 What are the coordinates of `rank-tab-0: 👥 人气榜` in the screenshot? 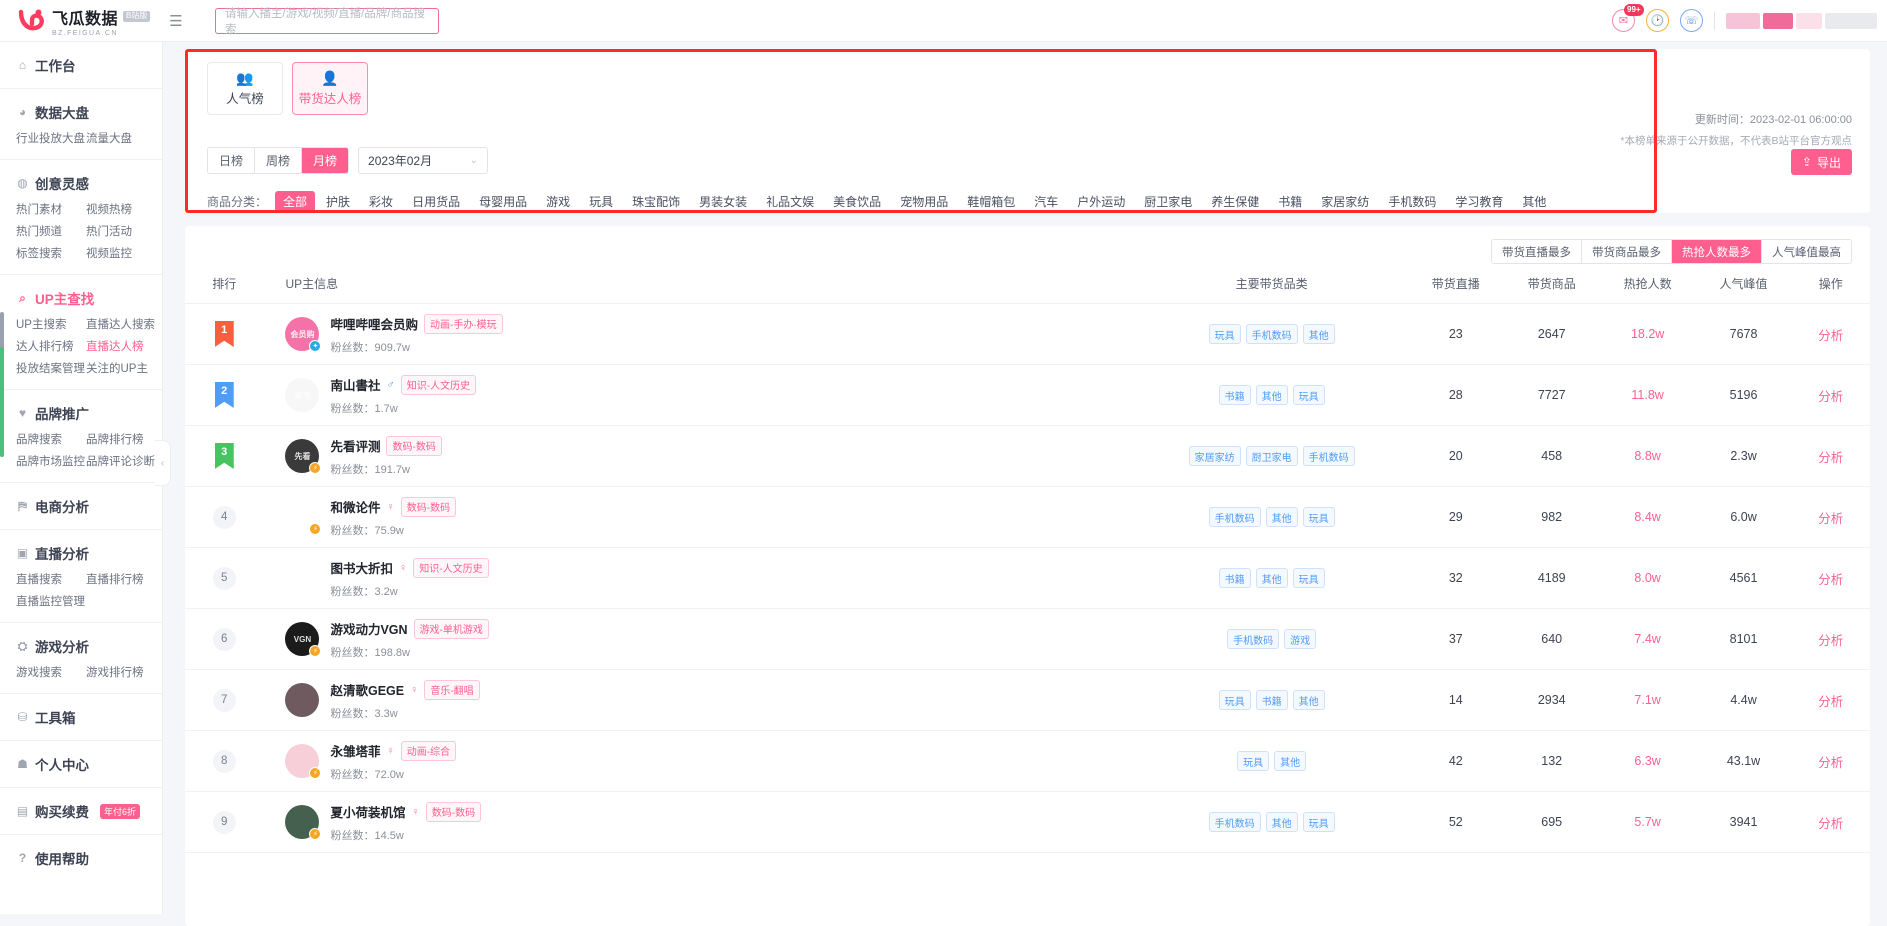 It's located at (245, 88).